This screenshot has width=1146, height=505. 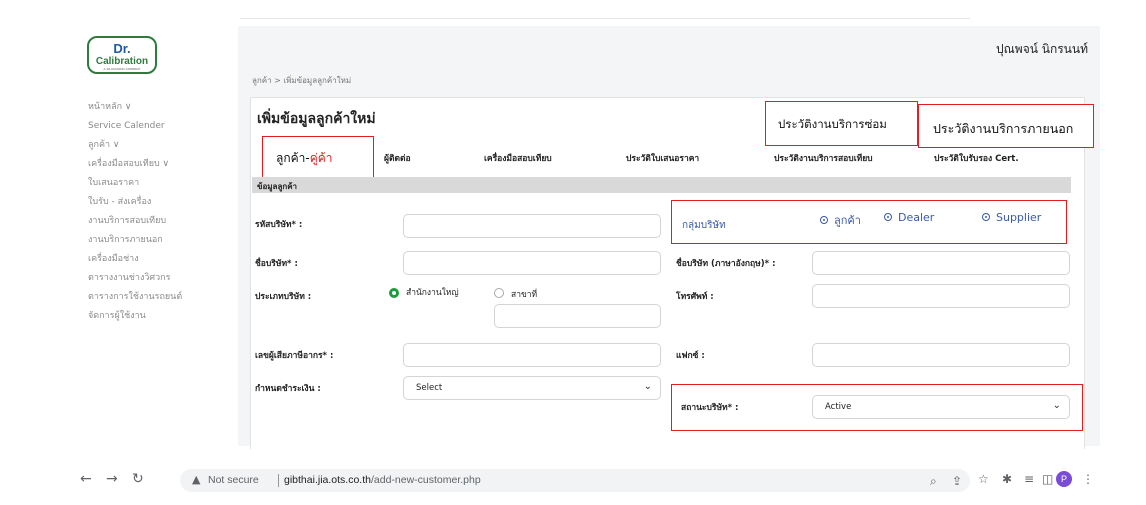 I want to click on logo-sub-text: Calibration, so click(x=122, y=61).